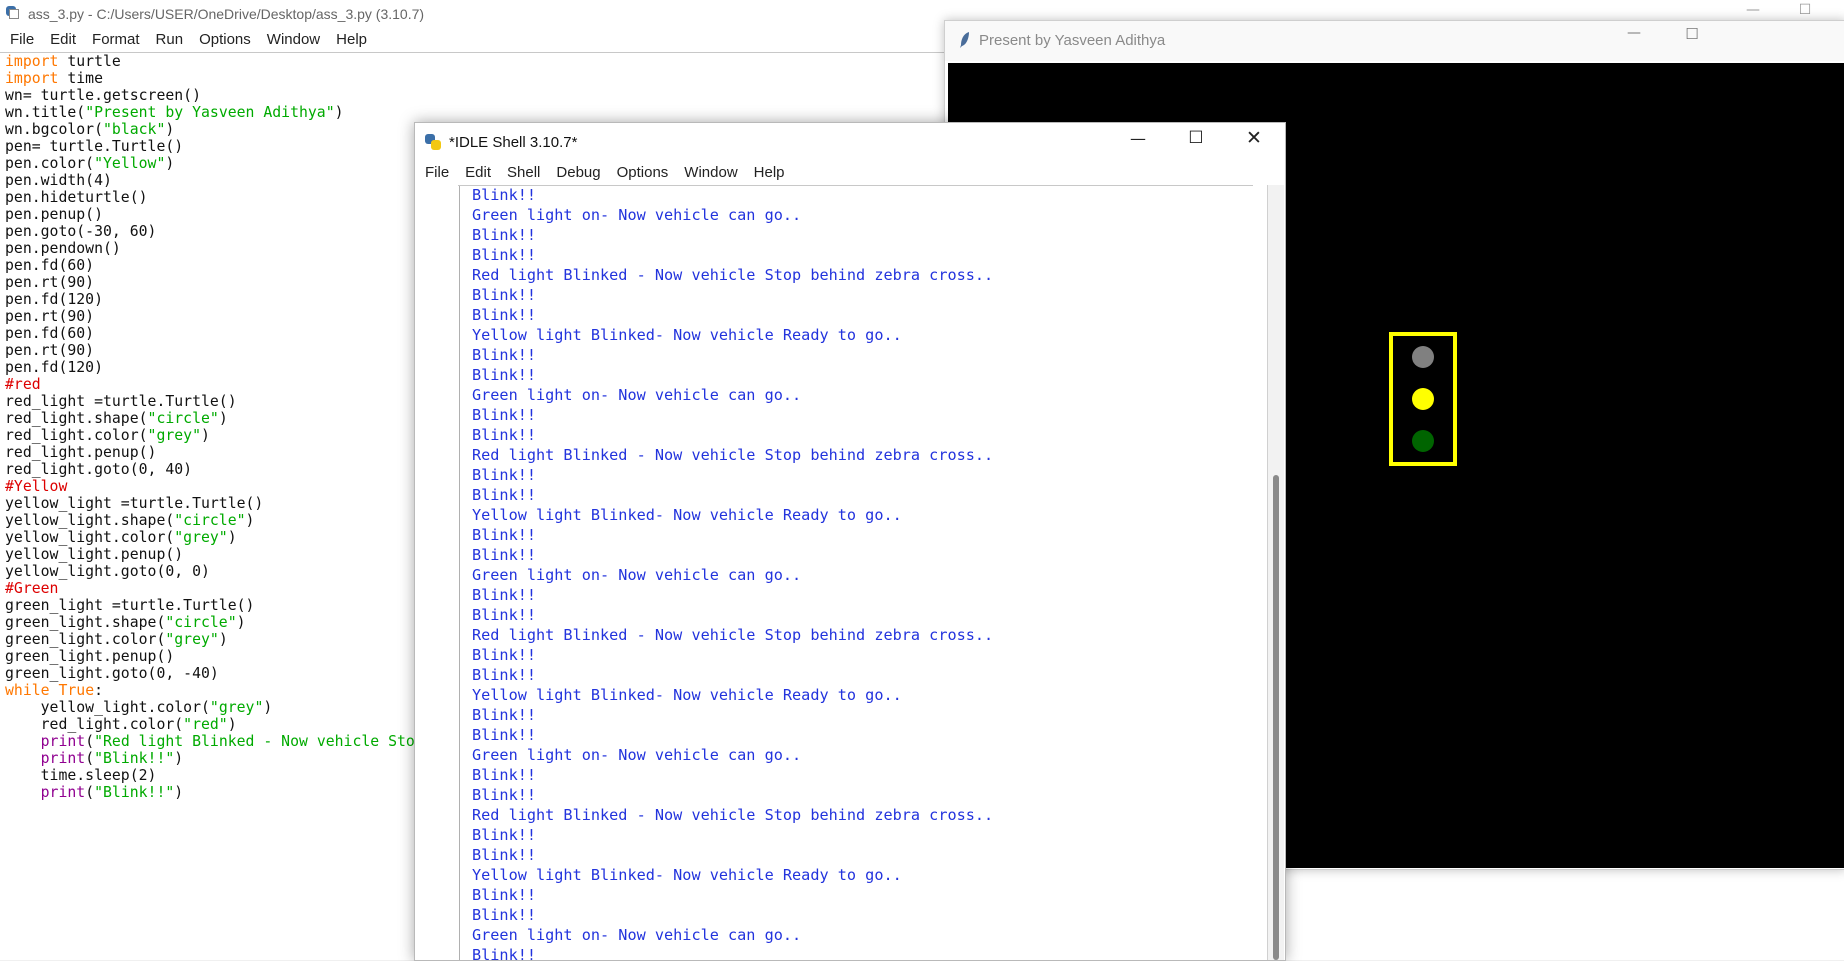  I want to click on code-token: while, so click(27, 690).